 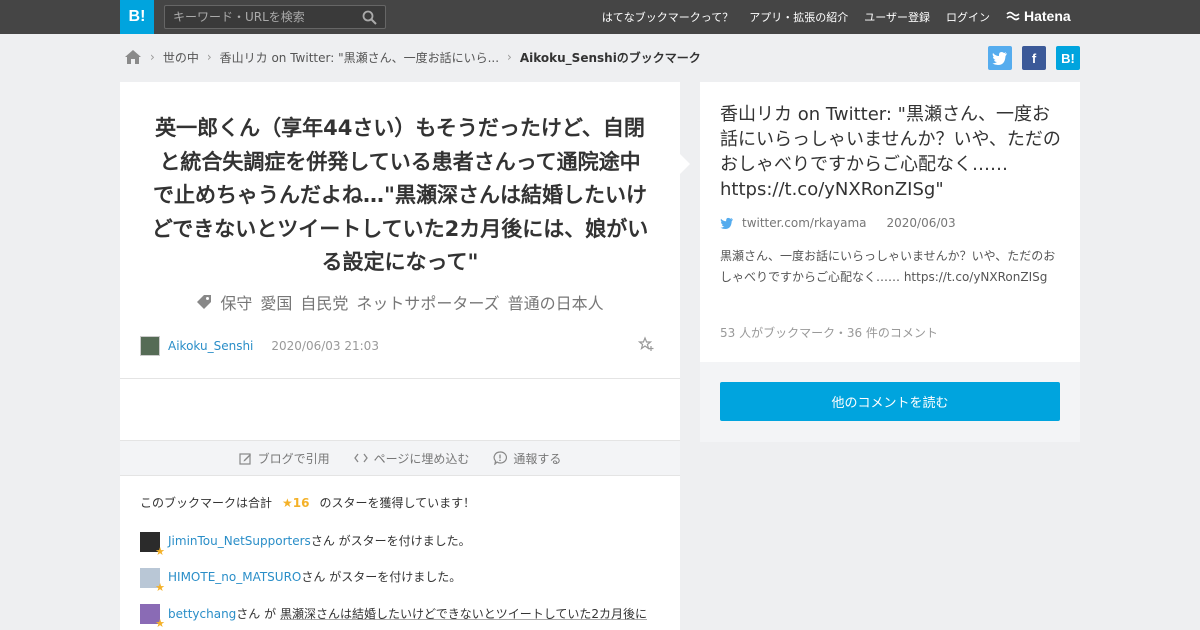 I want to click on entry-meta: twitter.com/rkayama 2020/06/03, so click(x=838, y=223).